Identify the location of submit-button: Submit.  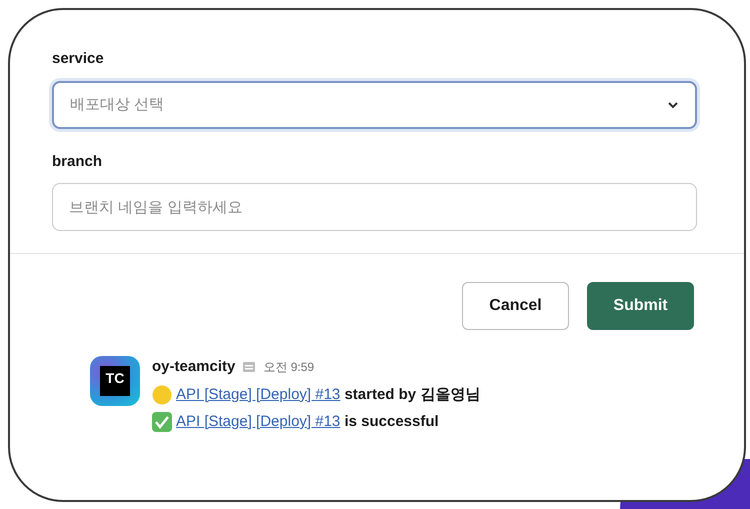
(640, 306).